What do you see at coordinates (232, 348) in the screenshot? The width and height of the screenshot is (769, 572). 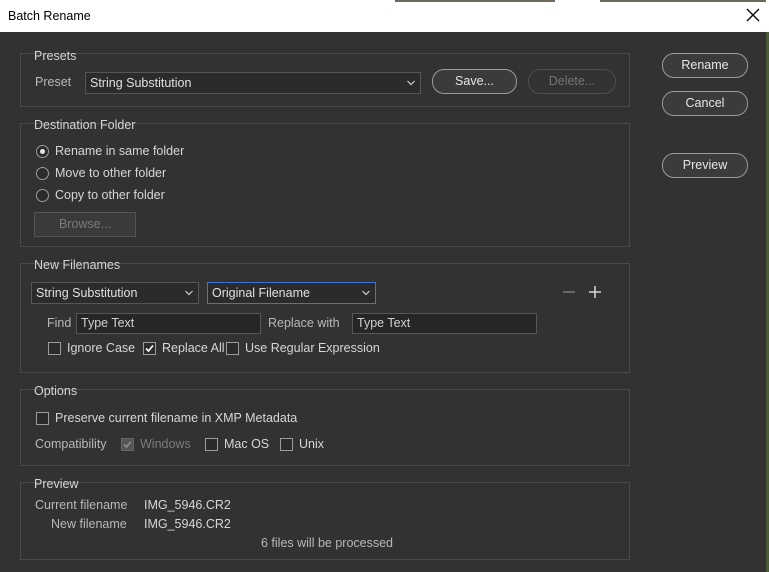 I see `regex-checkbox` at bounding box center [232, 348].